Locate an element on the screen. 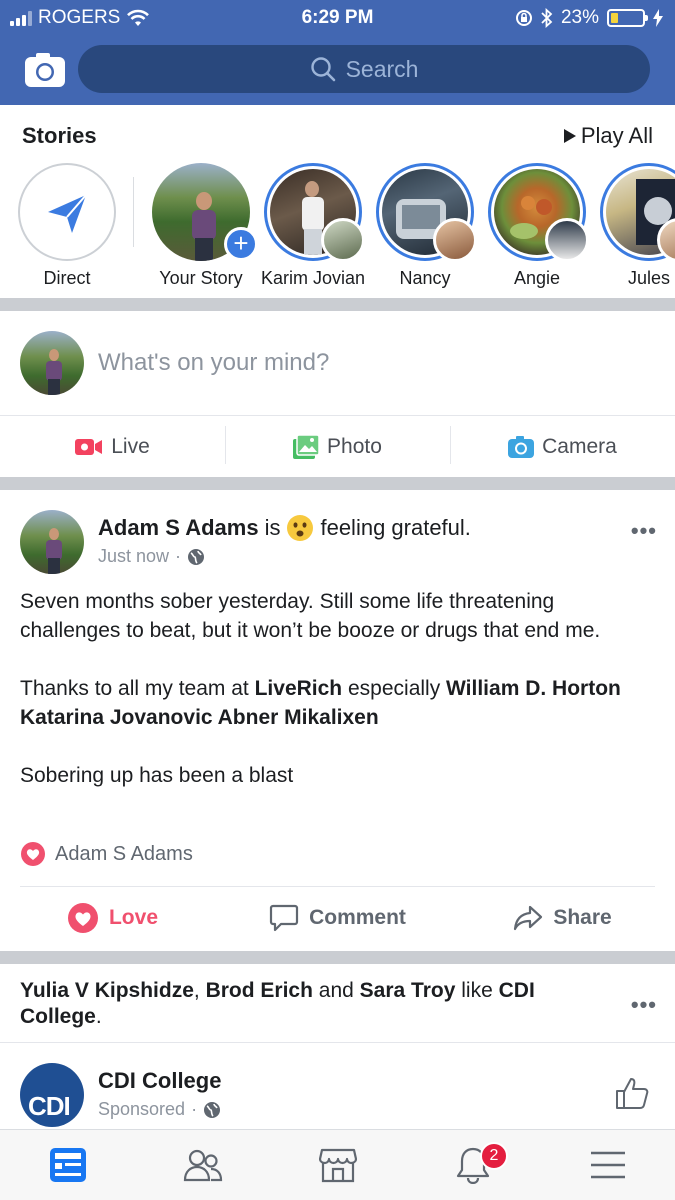 The image size is (675, 1200). share-button: Share is located at coordinates (562, 918).